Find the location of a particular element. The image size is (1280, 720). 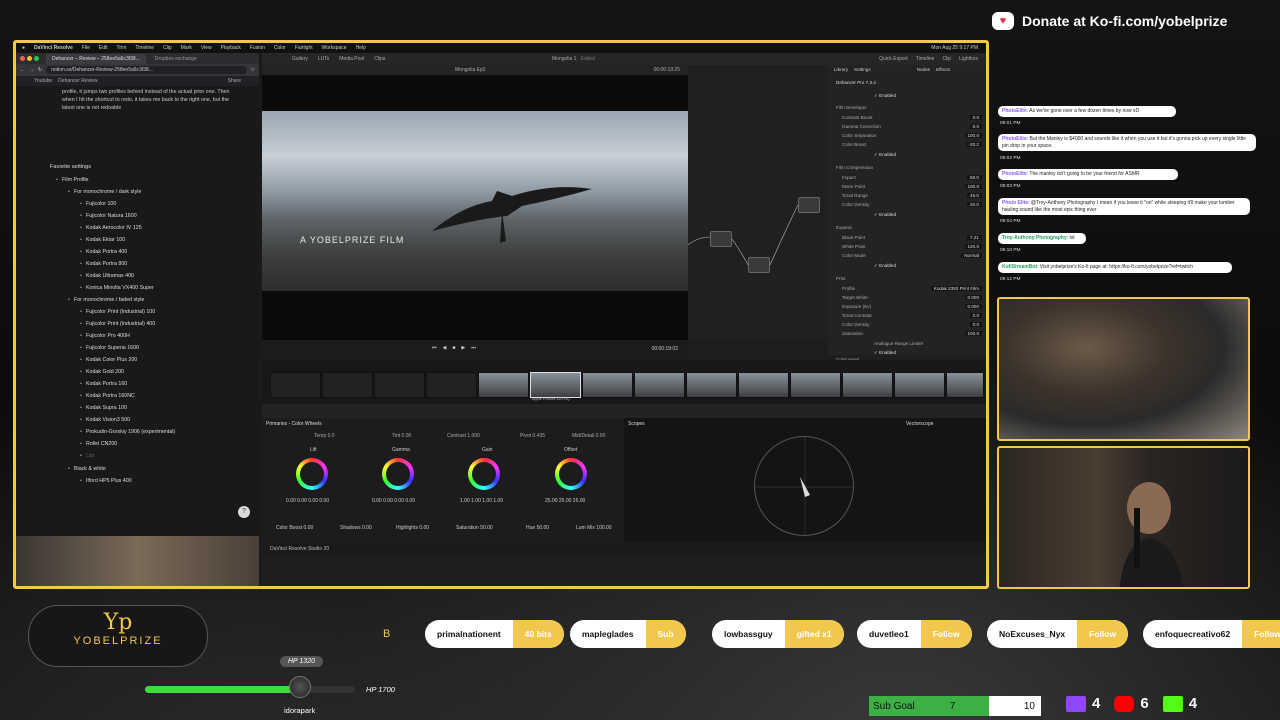

reload-icon: ↻ is located at coordinates (40, 70).